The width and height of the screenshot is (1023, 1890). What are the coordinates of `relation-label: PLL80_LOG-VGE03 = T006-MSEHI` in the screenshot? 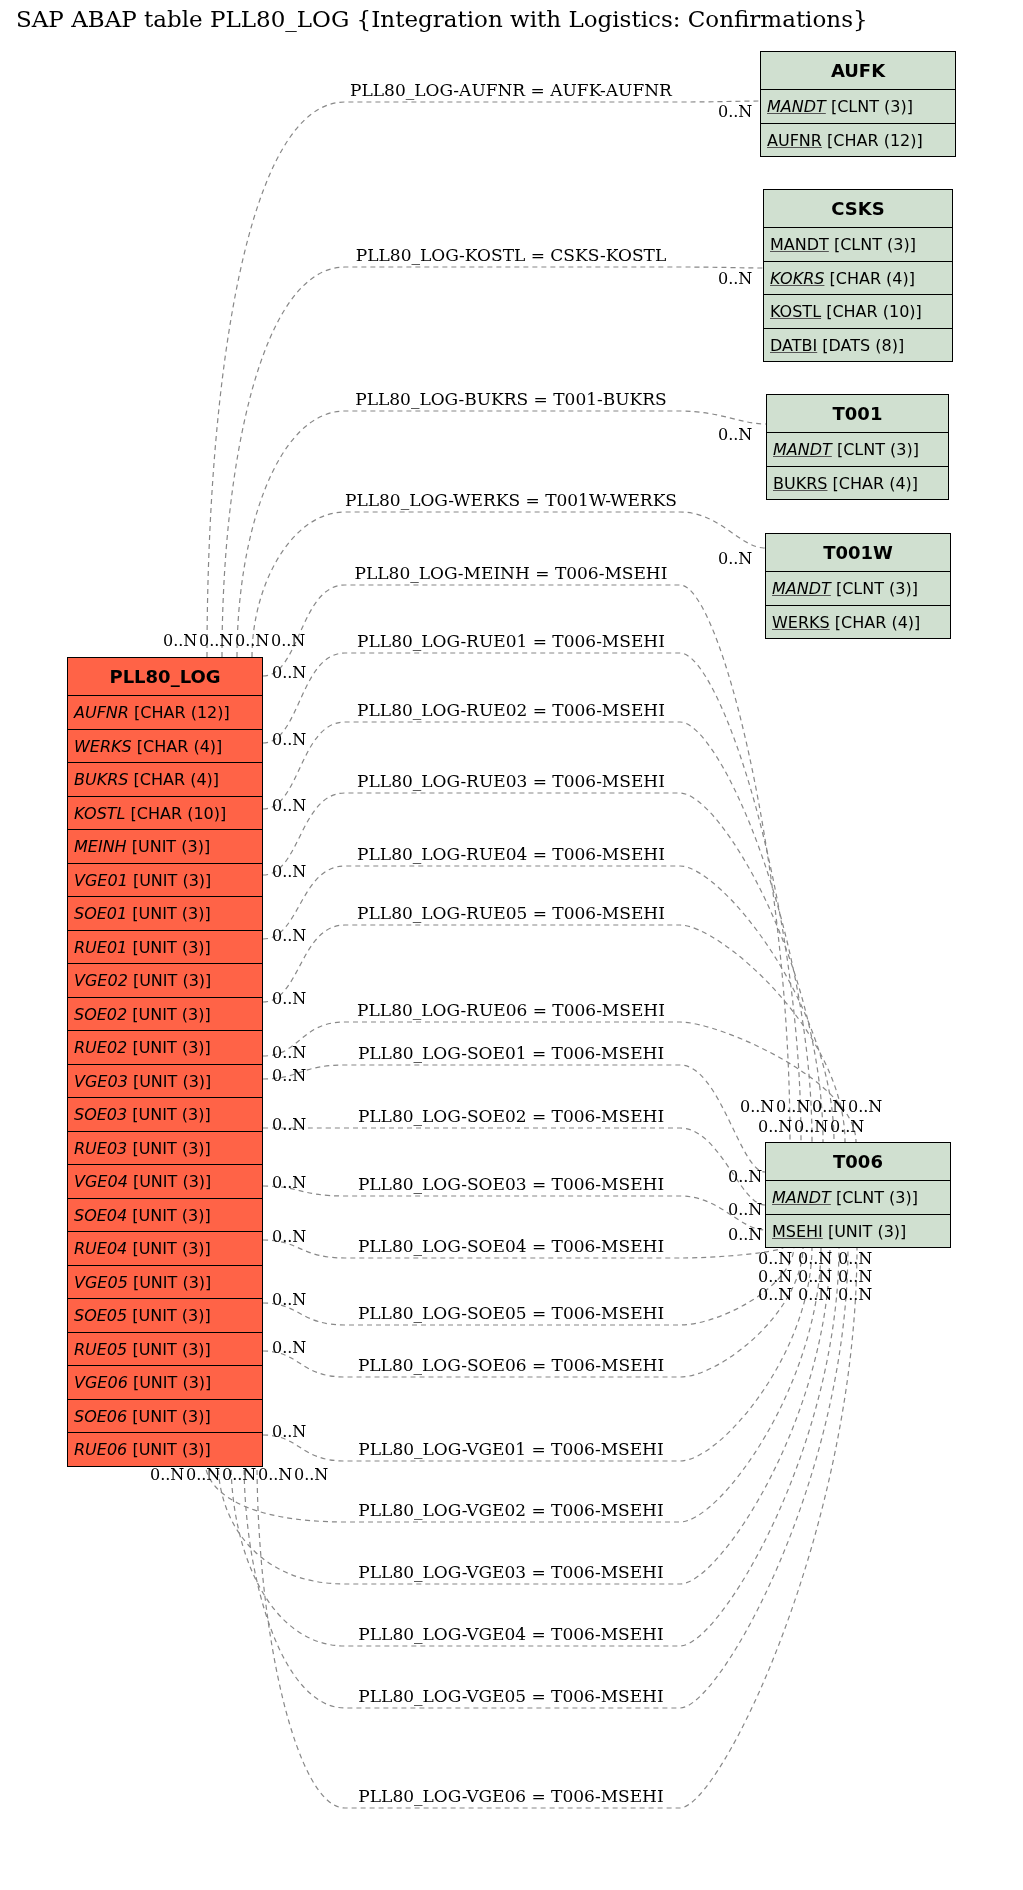 It's located at (511, 1572).